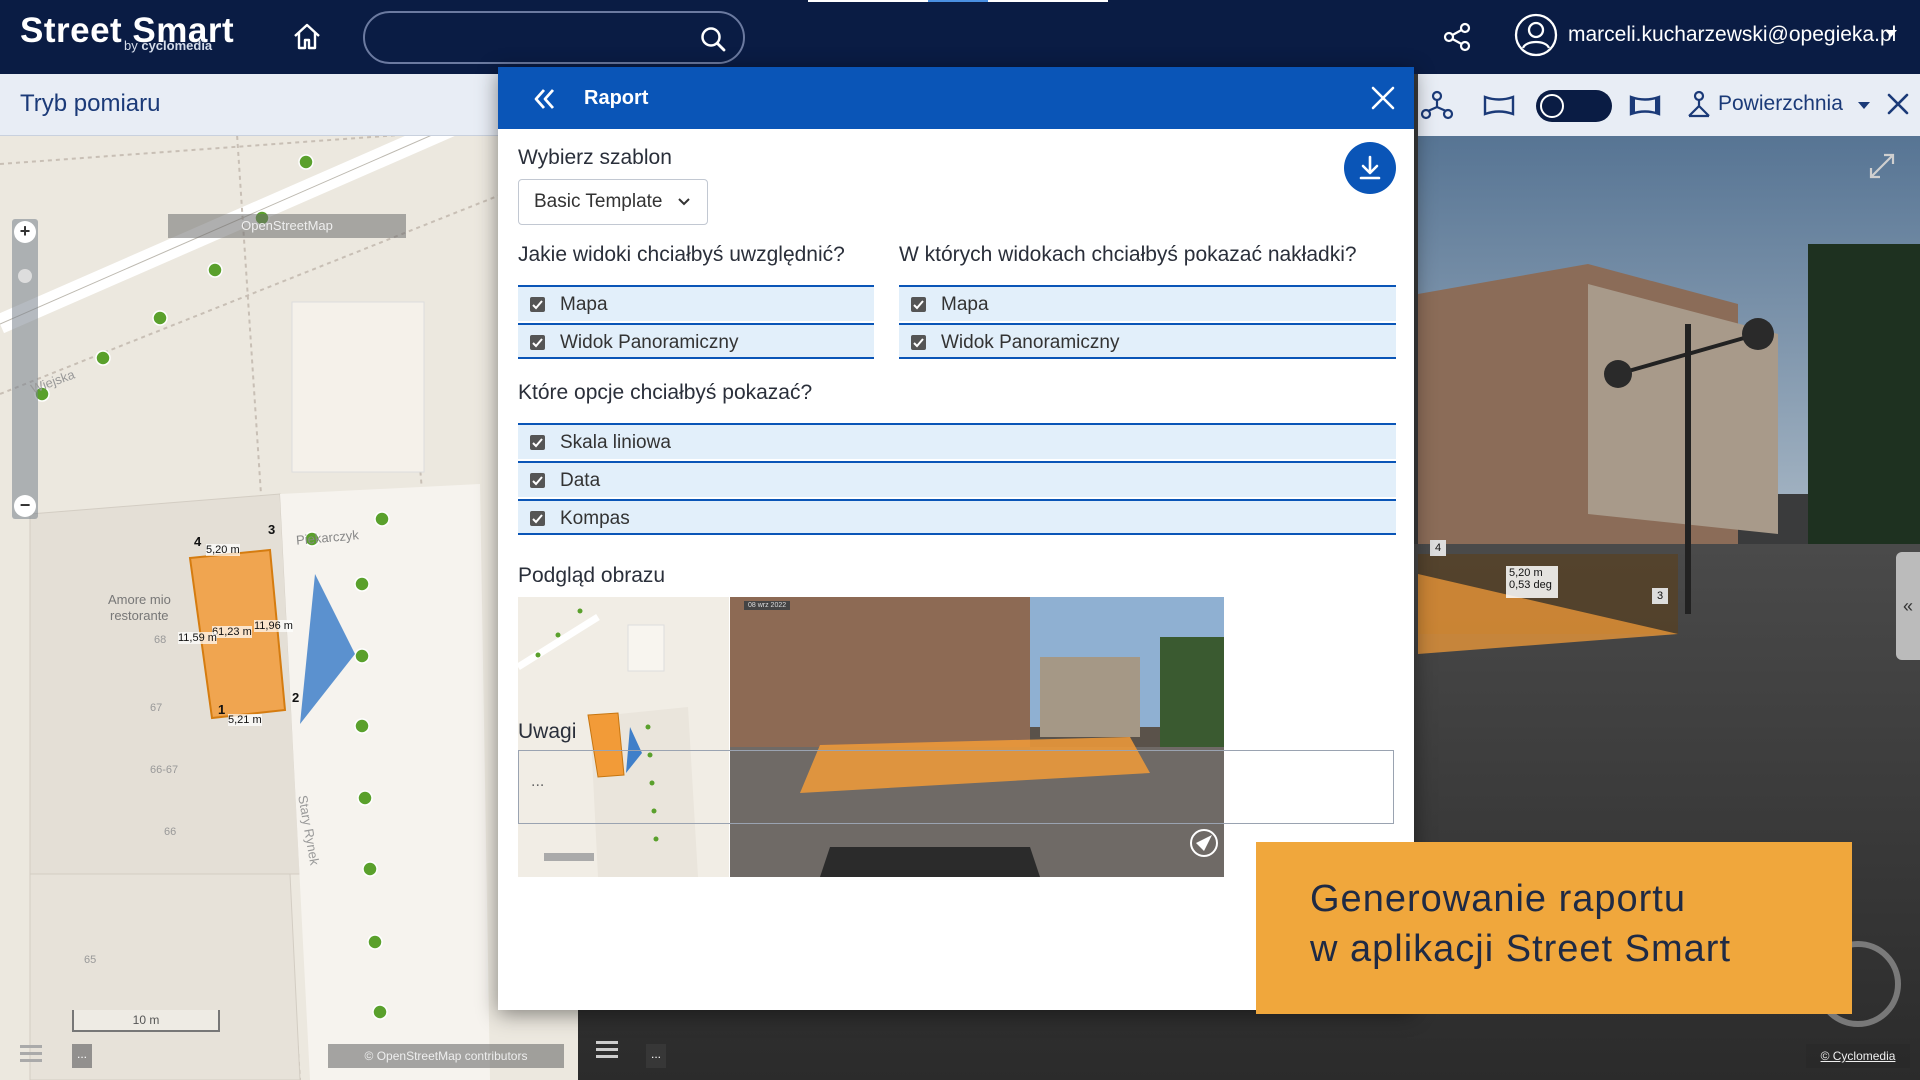  What do you see at coordinates (957, 441) in the screenshot?
I see `option-linear-scale: Skala liniowa` at bounding box center [957, 441].